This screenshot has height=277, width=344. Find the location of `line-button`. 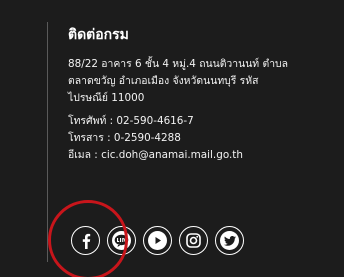

line-button is located at coordinates (121, 240).